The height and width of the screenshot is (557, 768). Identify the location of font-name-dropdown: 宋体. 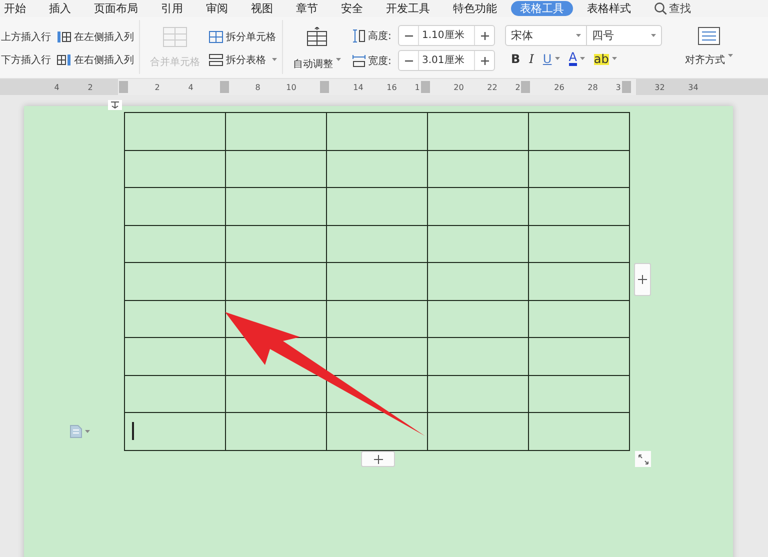
(546, 35).